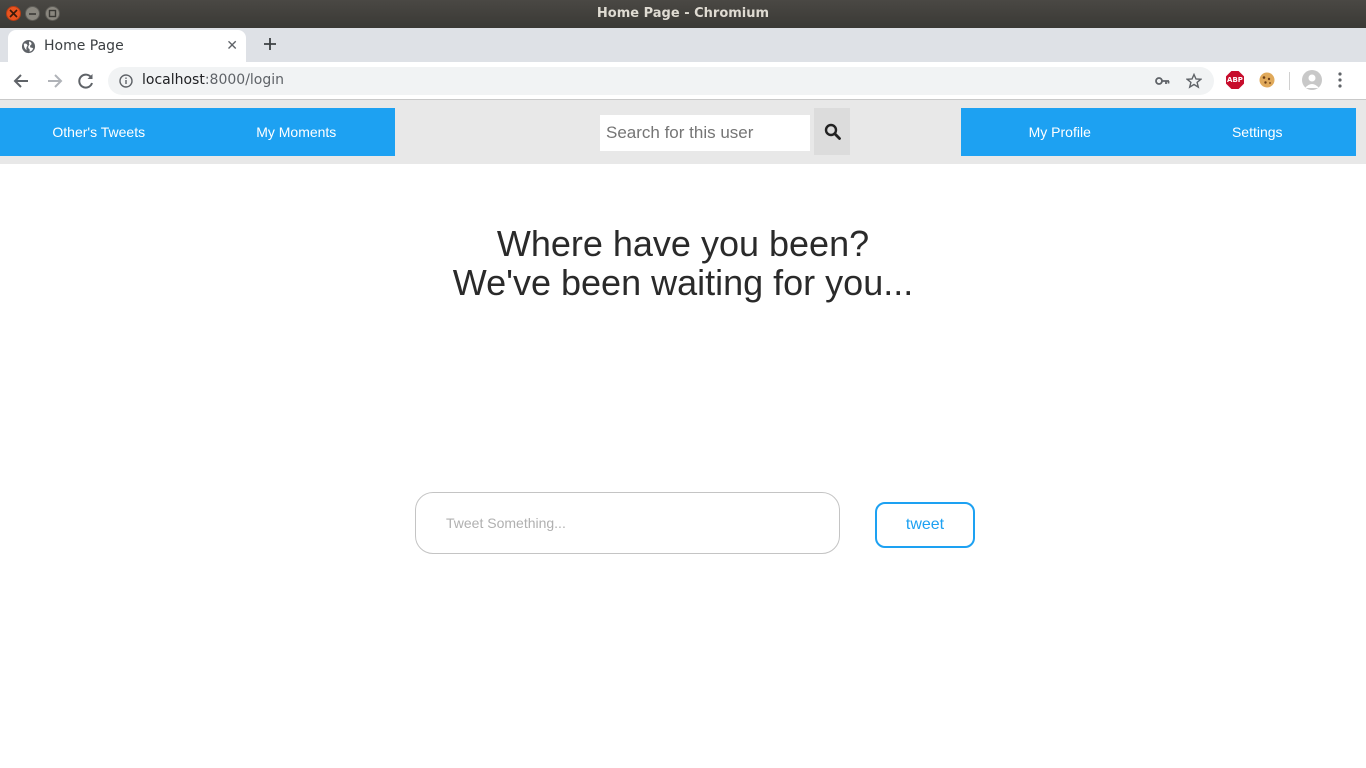 The width and height of the screenshot is (1366, 768). What do you see at coordinates (683, 45) in the screenshot?
I see `tab-strip: Home Page ✕` at bounding box center [683, 45].